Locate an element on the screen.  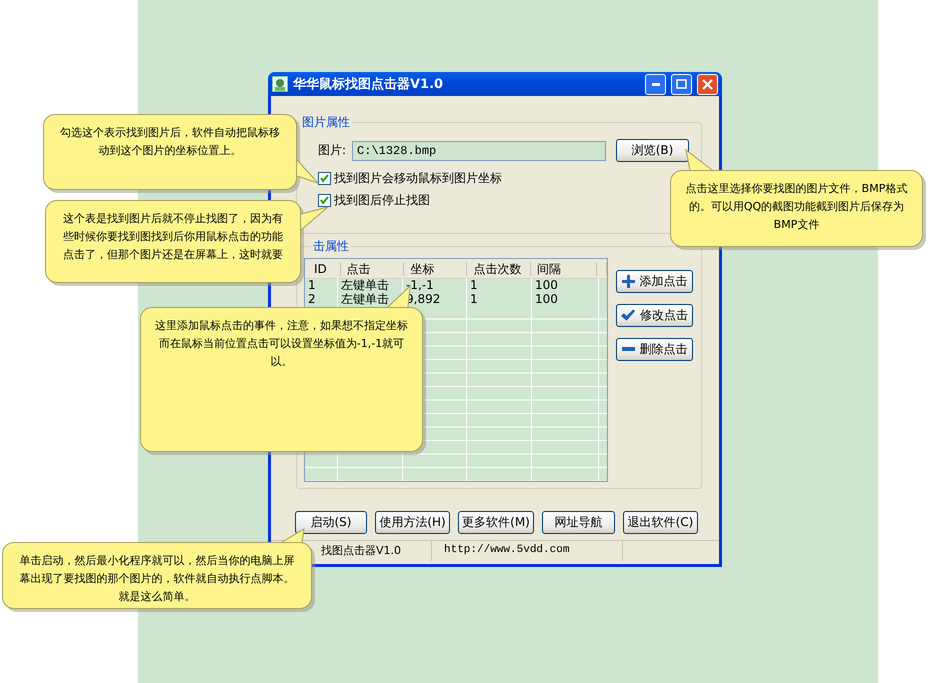
edit-button: 修改点击 is located at coordinates (654, 315).